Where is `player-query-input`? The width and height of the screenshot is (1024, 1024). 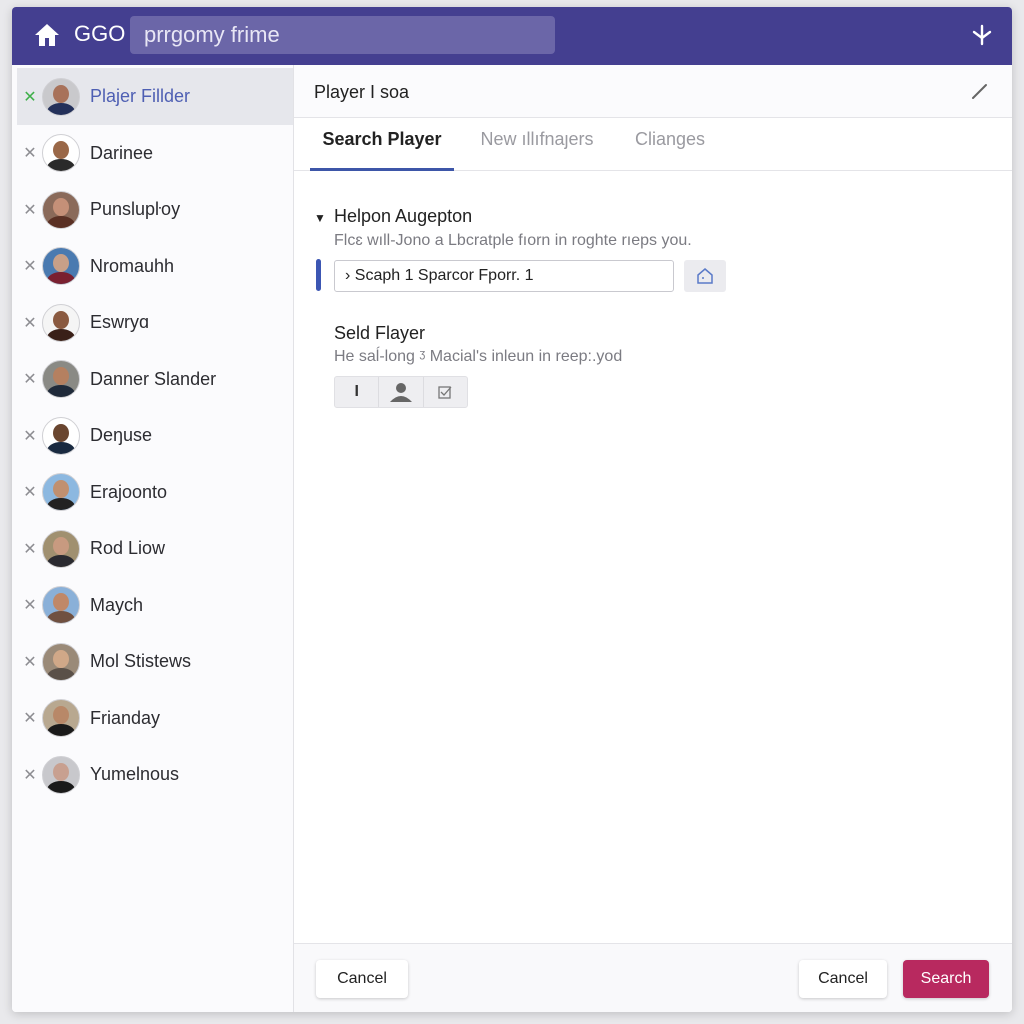 player-query-input is located at coordinates (504, 276).